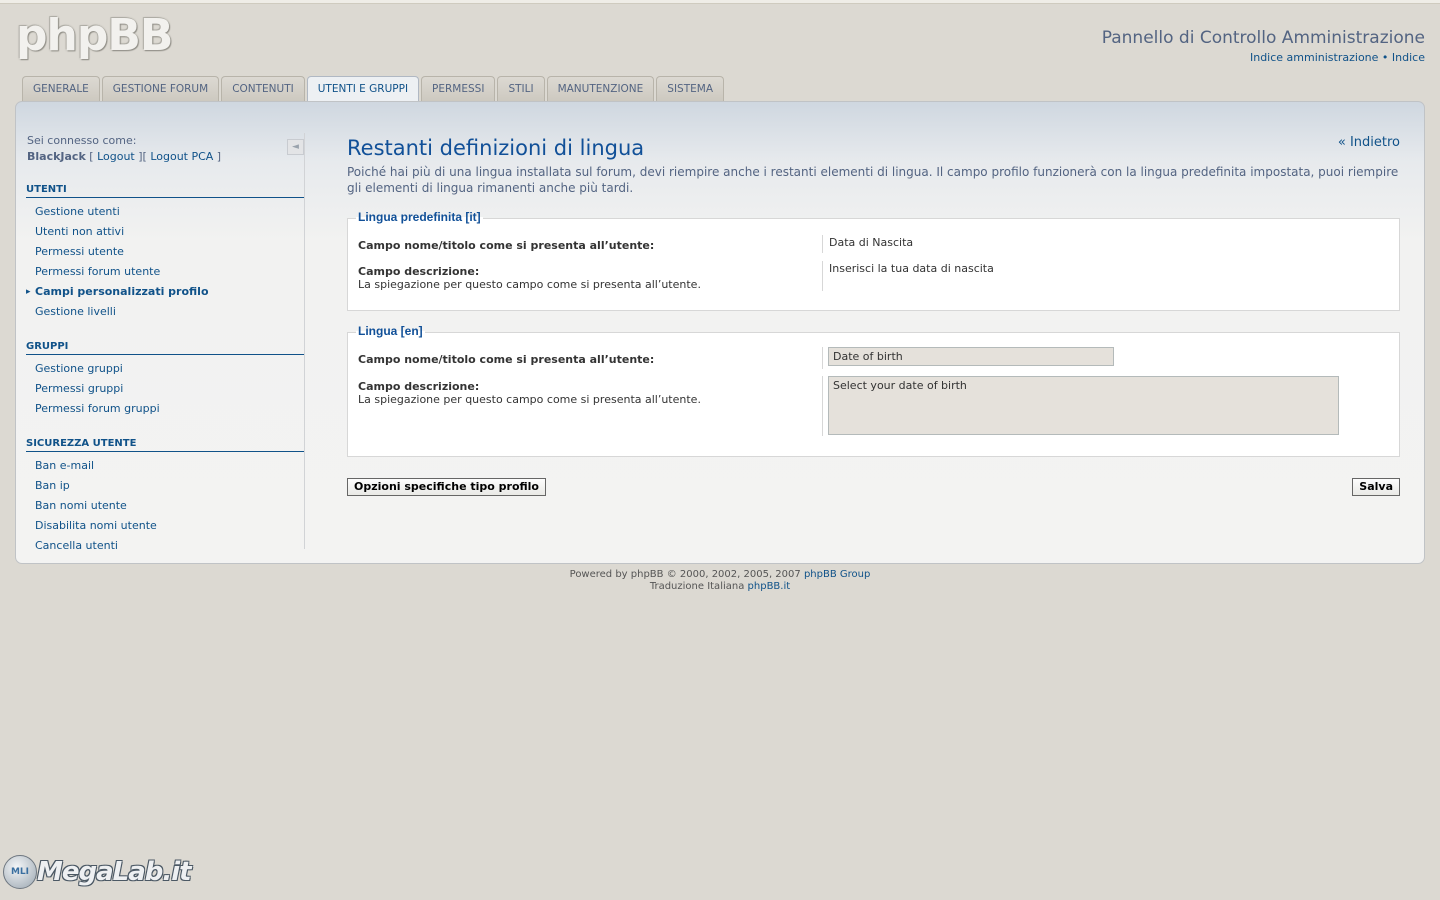  Describe the element at coordinates (165, 272) in the screenshot. I see `menu-item-permessi-forum-utente: Permessi forum utente` at that location.